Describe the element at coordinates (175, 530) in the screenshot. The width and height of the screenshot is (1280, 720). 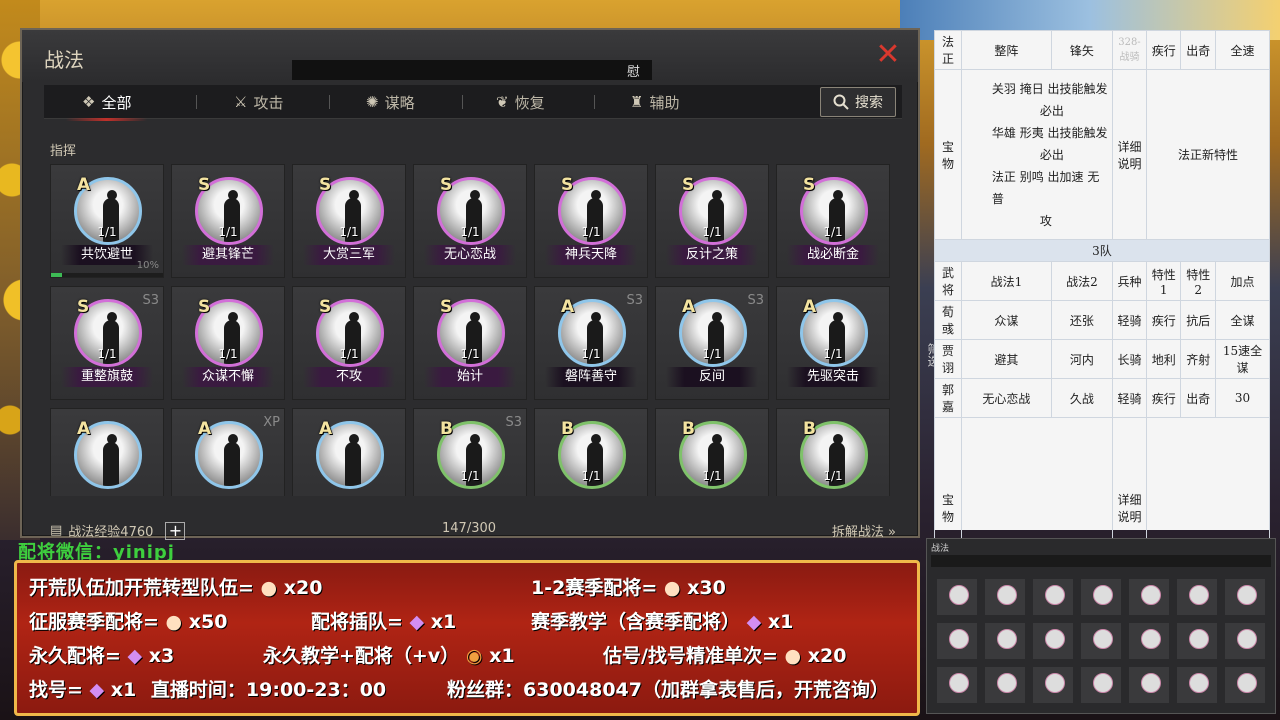
I see `add-exp-button: +` at that location.